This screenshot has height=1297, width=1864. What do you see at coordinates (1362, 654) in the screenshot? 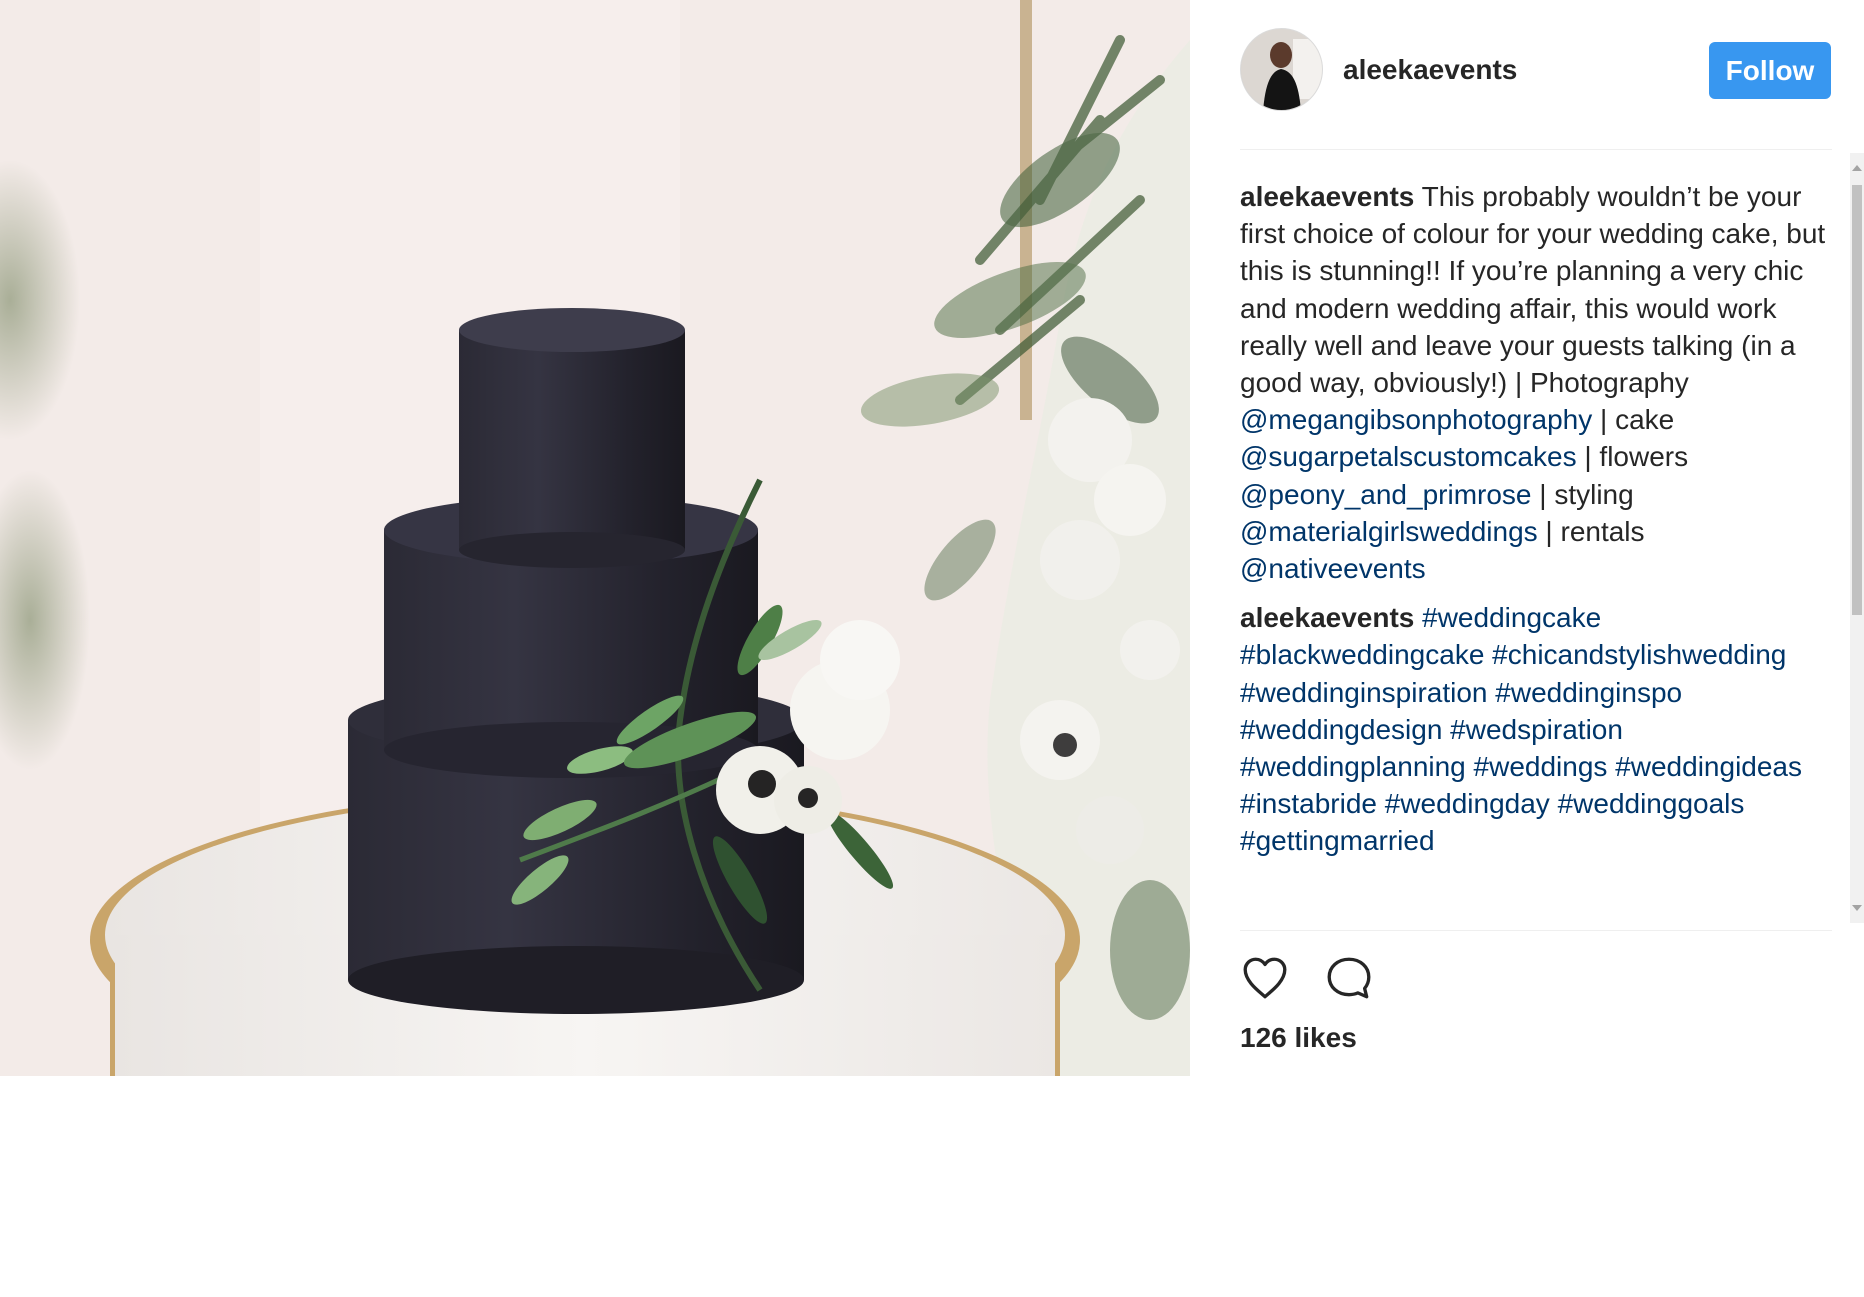
I see `hashtag-link: #blackweddingcake` at bounding box center [1362, 654].